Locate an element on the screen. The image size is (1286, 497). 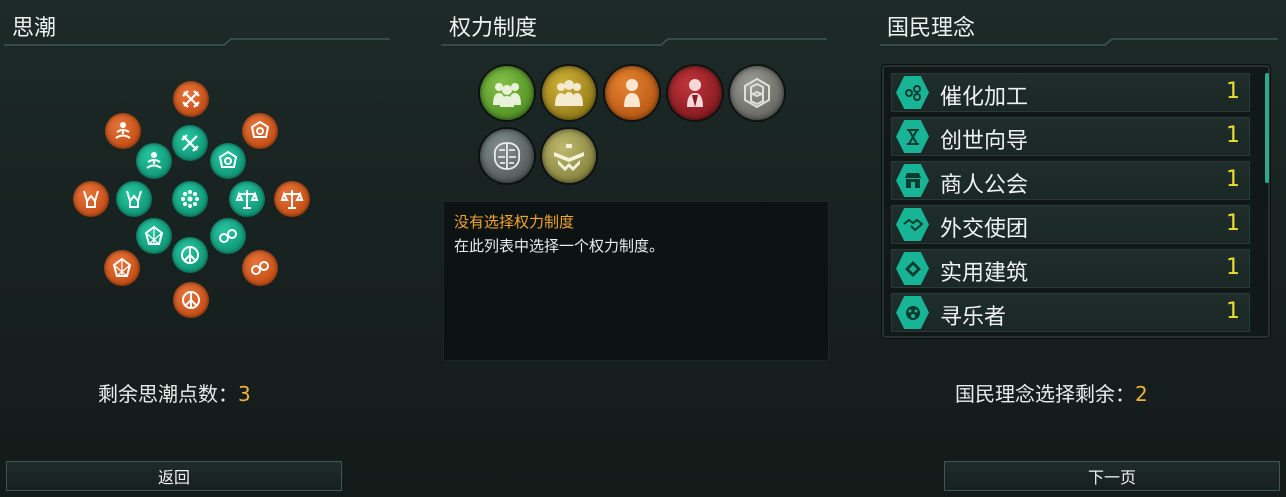
machine-intelligence-icon is located at coordinates (569, 156).